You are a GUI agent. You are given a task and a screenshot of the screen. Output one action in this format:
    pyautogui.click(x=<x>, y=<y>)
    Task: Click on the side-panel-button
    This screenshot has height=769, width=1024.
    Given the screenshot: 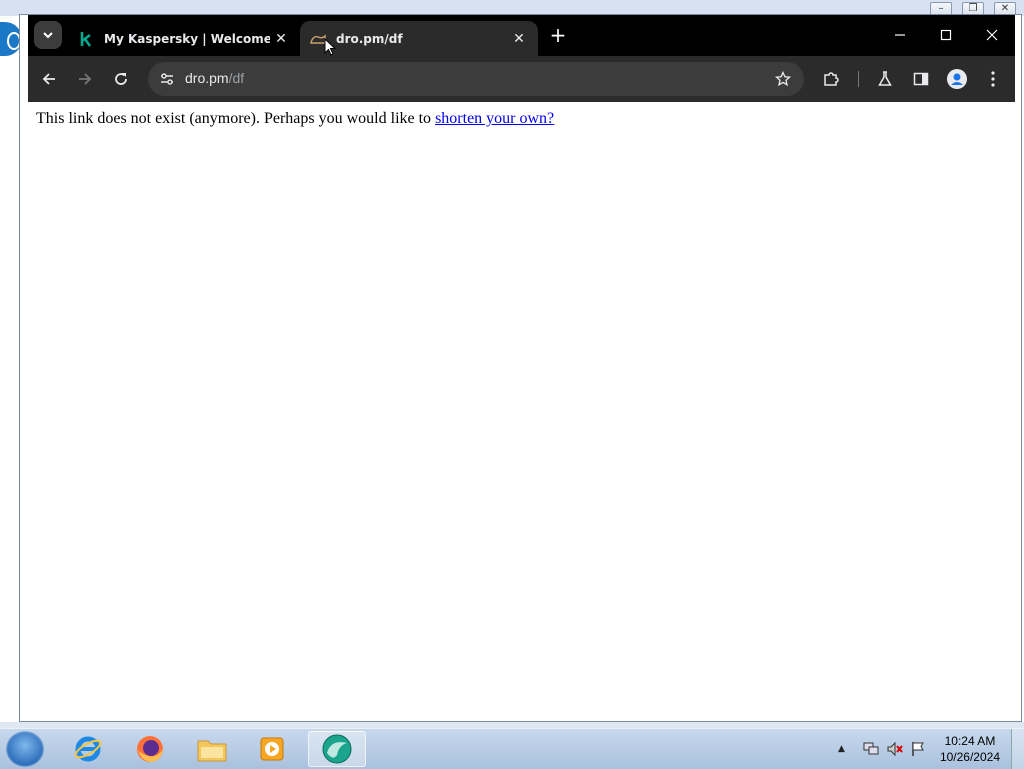 What is the action you would take?
    pyautogui.click(x=921, y=79)
    